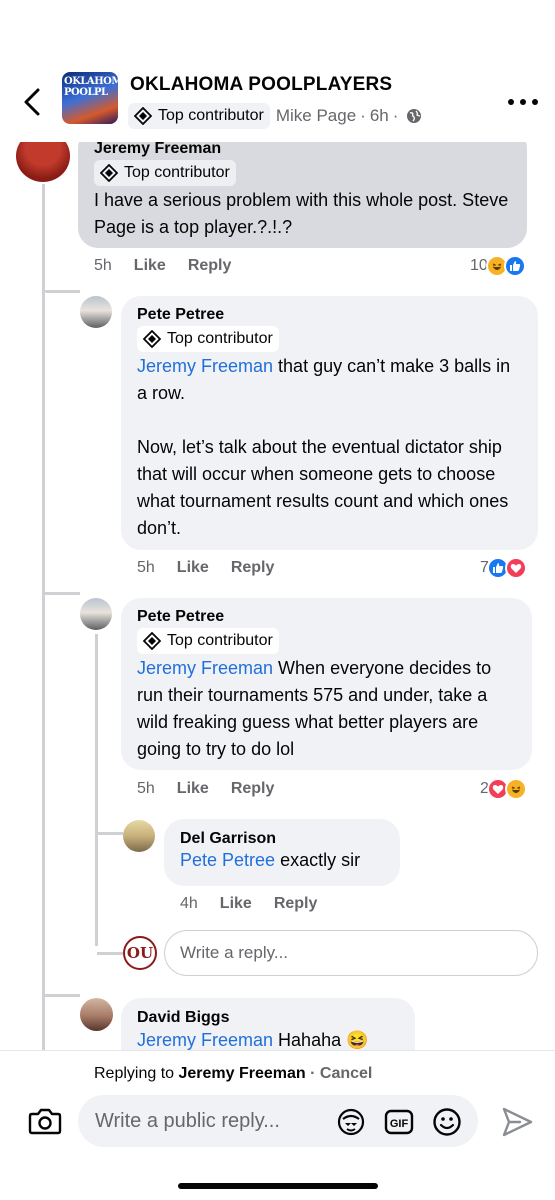  I want to click on globe-icon, so click(414, 116).